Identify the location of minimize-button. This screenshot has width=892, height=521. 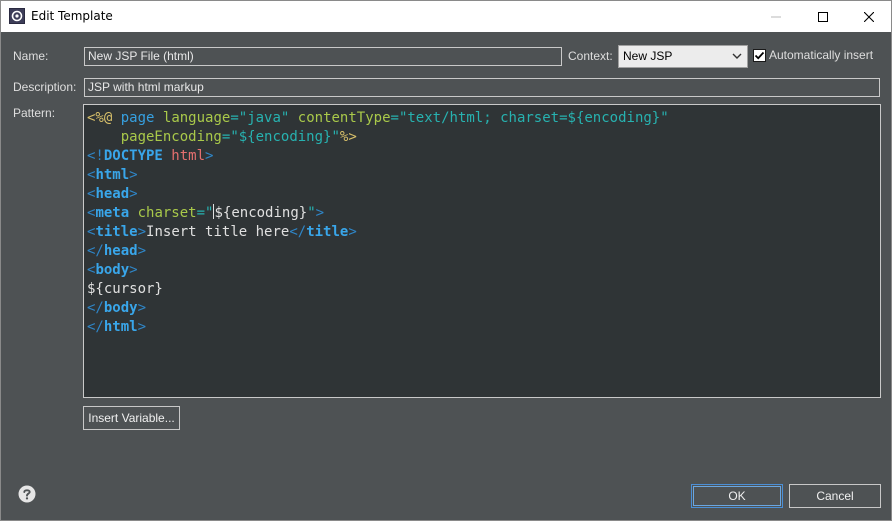
(776, 16).